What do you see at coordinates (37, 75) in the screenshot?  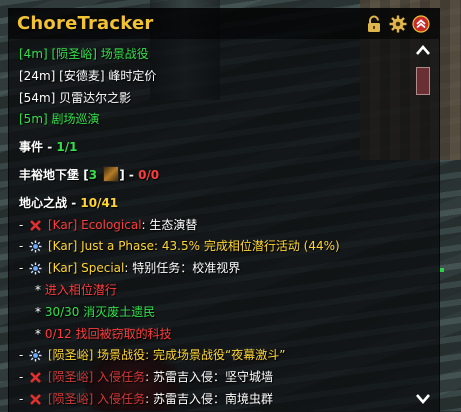 I see `timer-time: [24m]` at bounding box center [37, 75].